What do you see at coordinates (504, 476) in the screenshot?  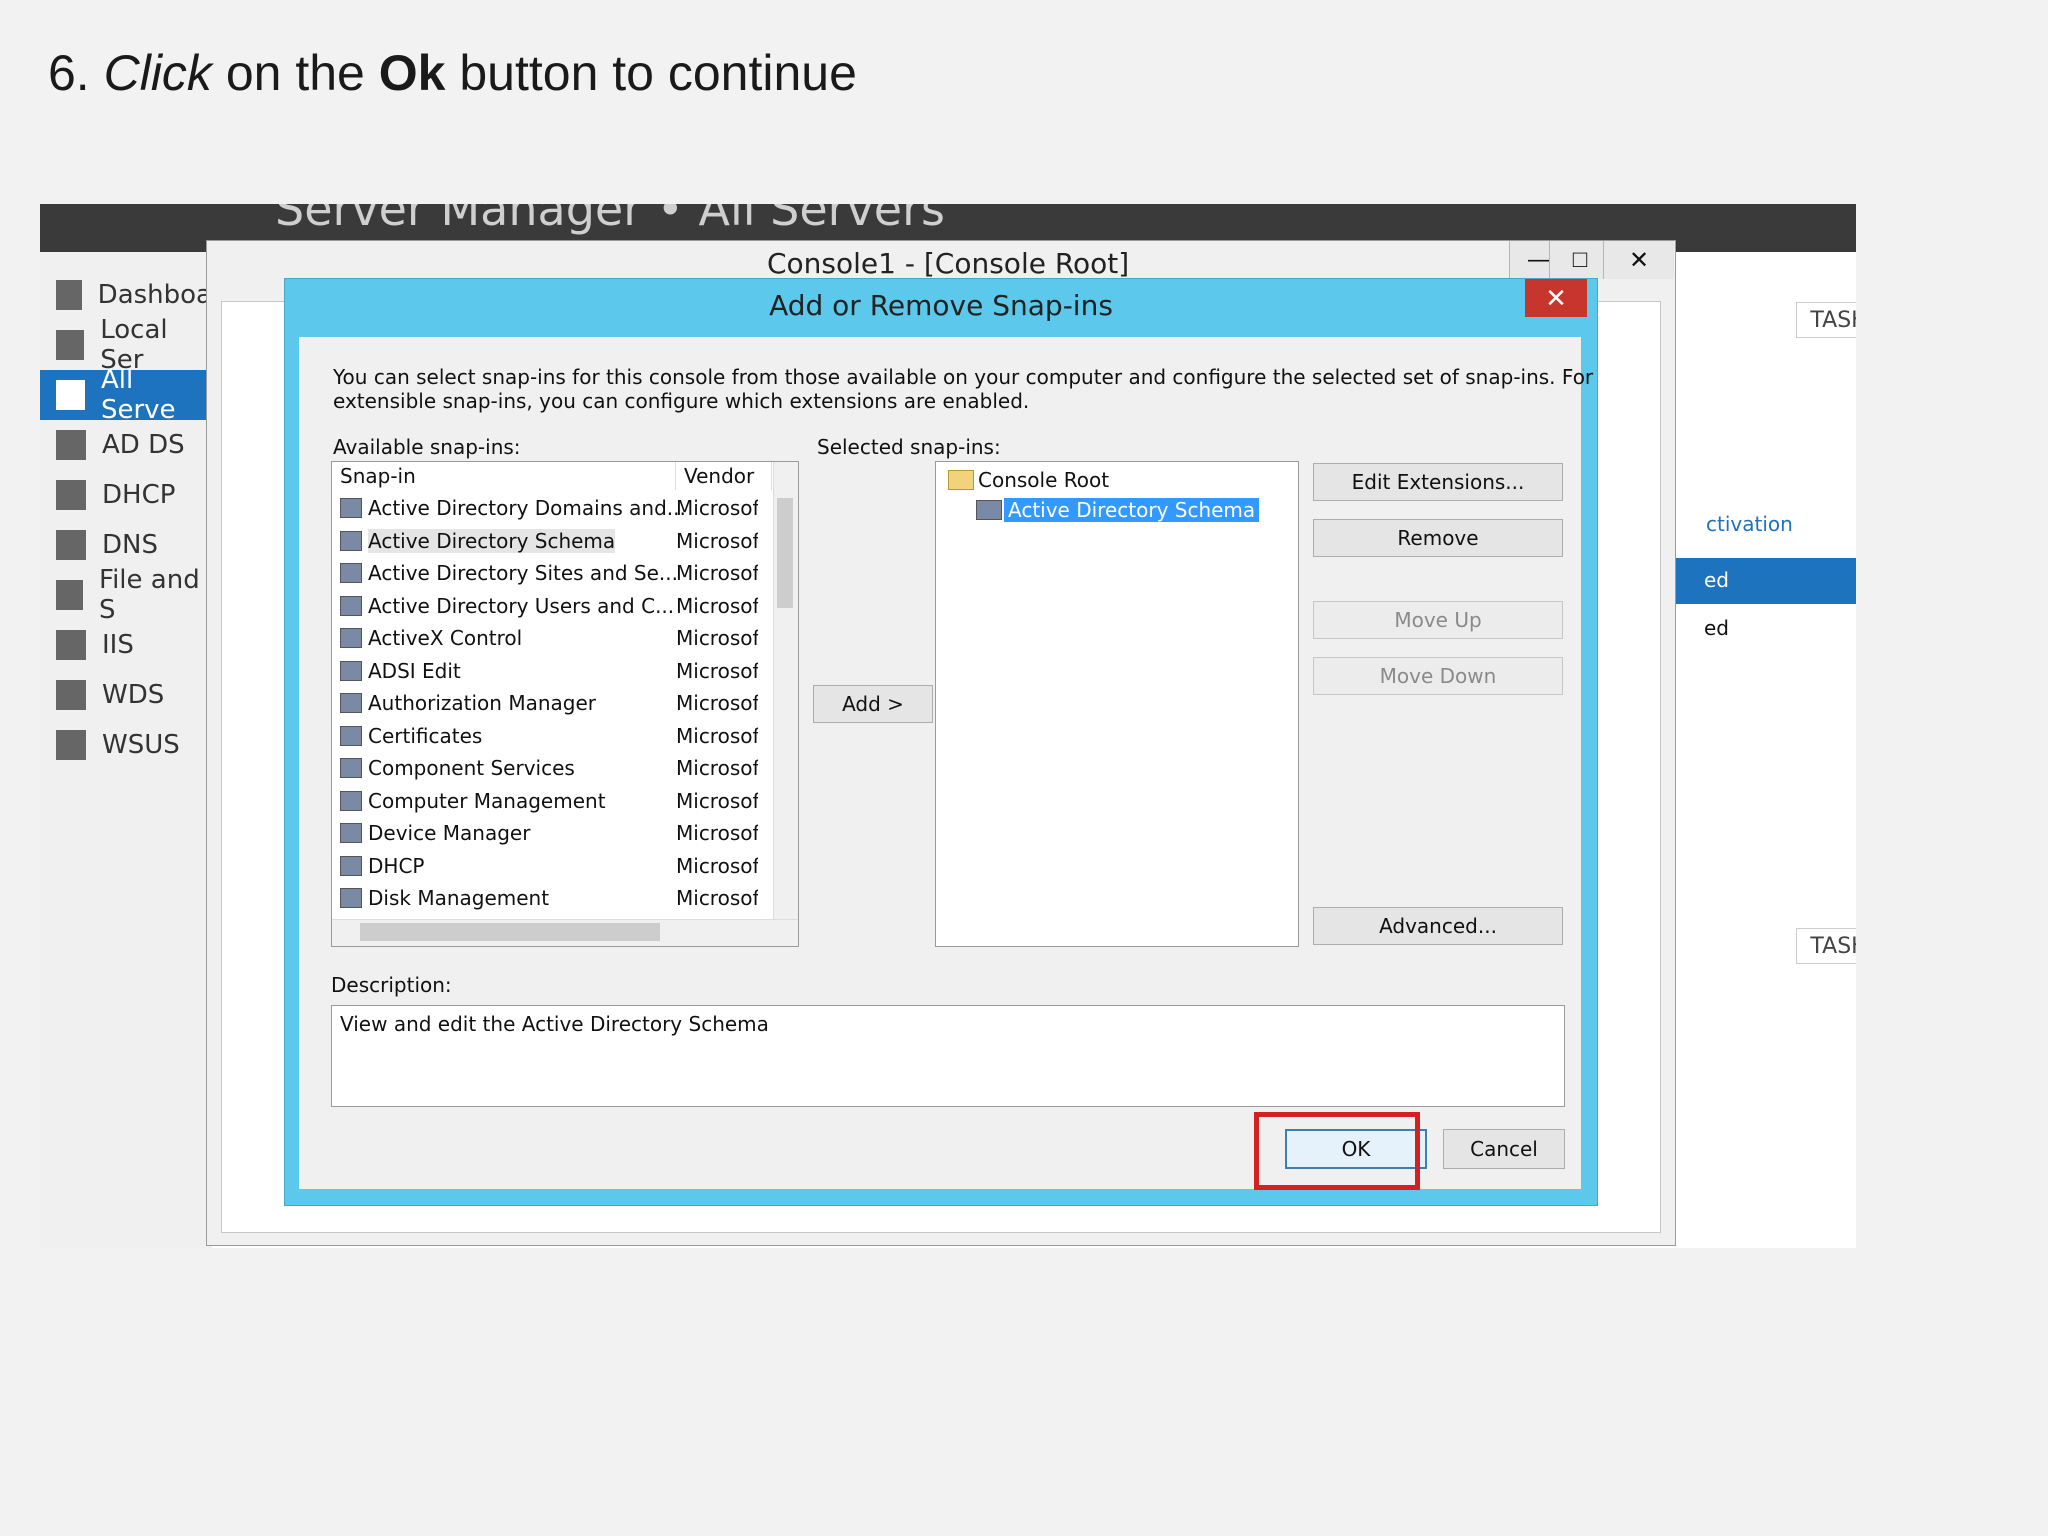 I see `column-header-snapin: Snap-in` at bounding box center [504, 476].